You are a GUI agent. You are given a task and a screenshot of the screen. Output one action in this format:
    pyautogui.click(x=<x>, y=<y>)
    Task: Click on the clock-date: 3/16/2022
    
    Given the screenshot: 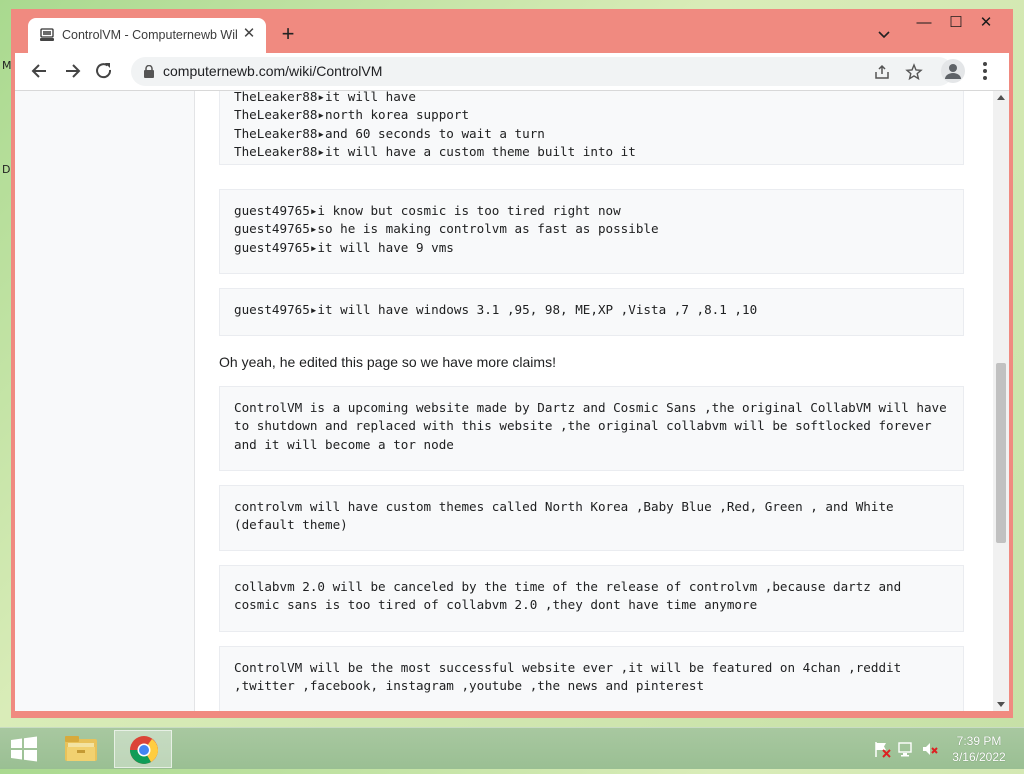 What is the action you would take?
    pyautogui.click(x=979, y=757)
    